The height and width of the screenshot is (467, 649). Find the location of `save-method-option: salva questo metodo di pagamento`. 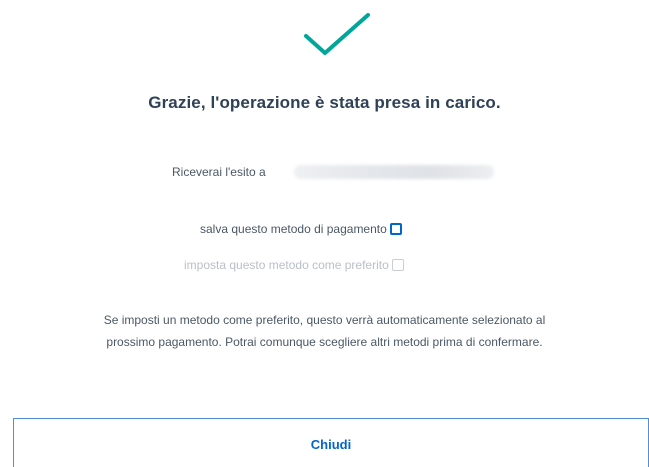

save-method-option: salva questo metodo di pagamento is located at coordinates (301, 229).